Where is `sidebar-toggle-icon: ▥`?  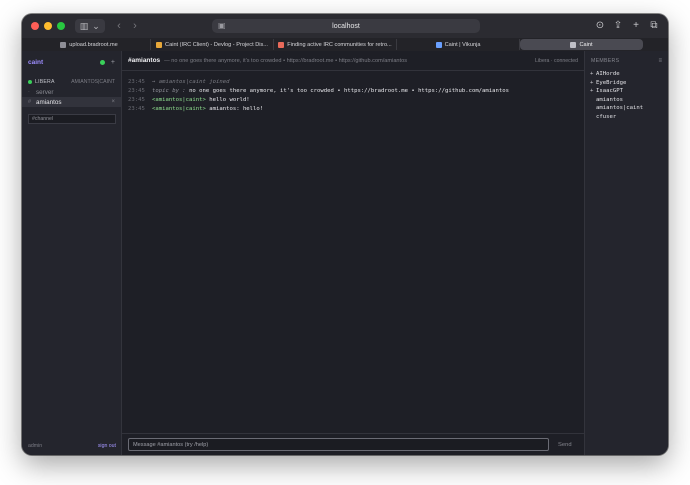
sidebar-toggle-icon: ▥ is located at coordinates (84, 26).